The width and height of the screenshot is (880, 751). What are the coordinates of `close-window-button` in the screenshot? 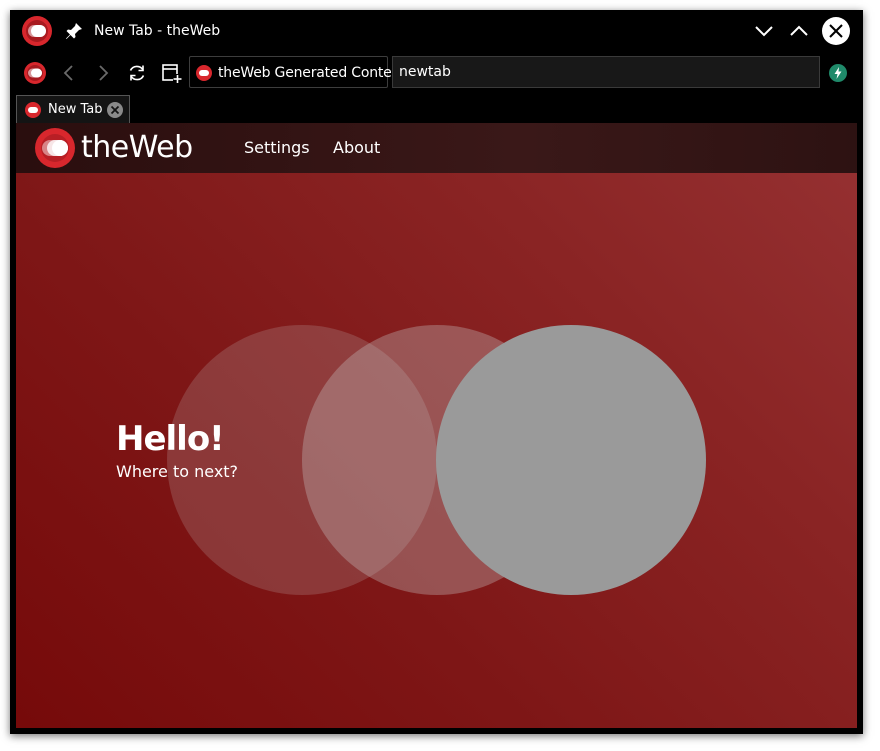 It's located at (836, 31).